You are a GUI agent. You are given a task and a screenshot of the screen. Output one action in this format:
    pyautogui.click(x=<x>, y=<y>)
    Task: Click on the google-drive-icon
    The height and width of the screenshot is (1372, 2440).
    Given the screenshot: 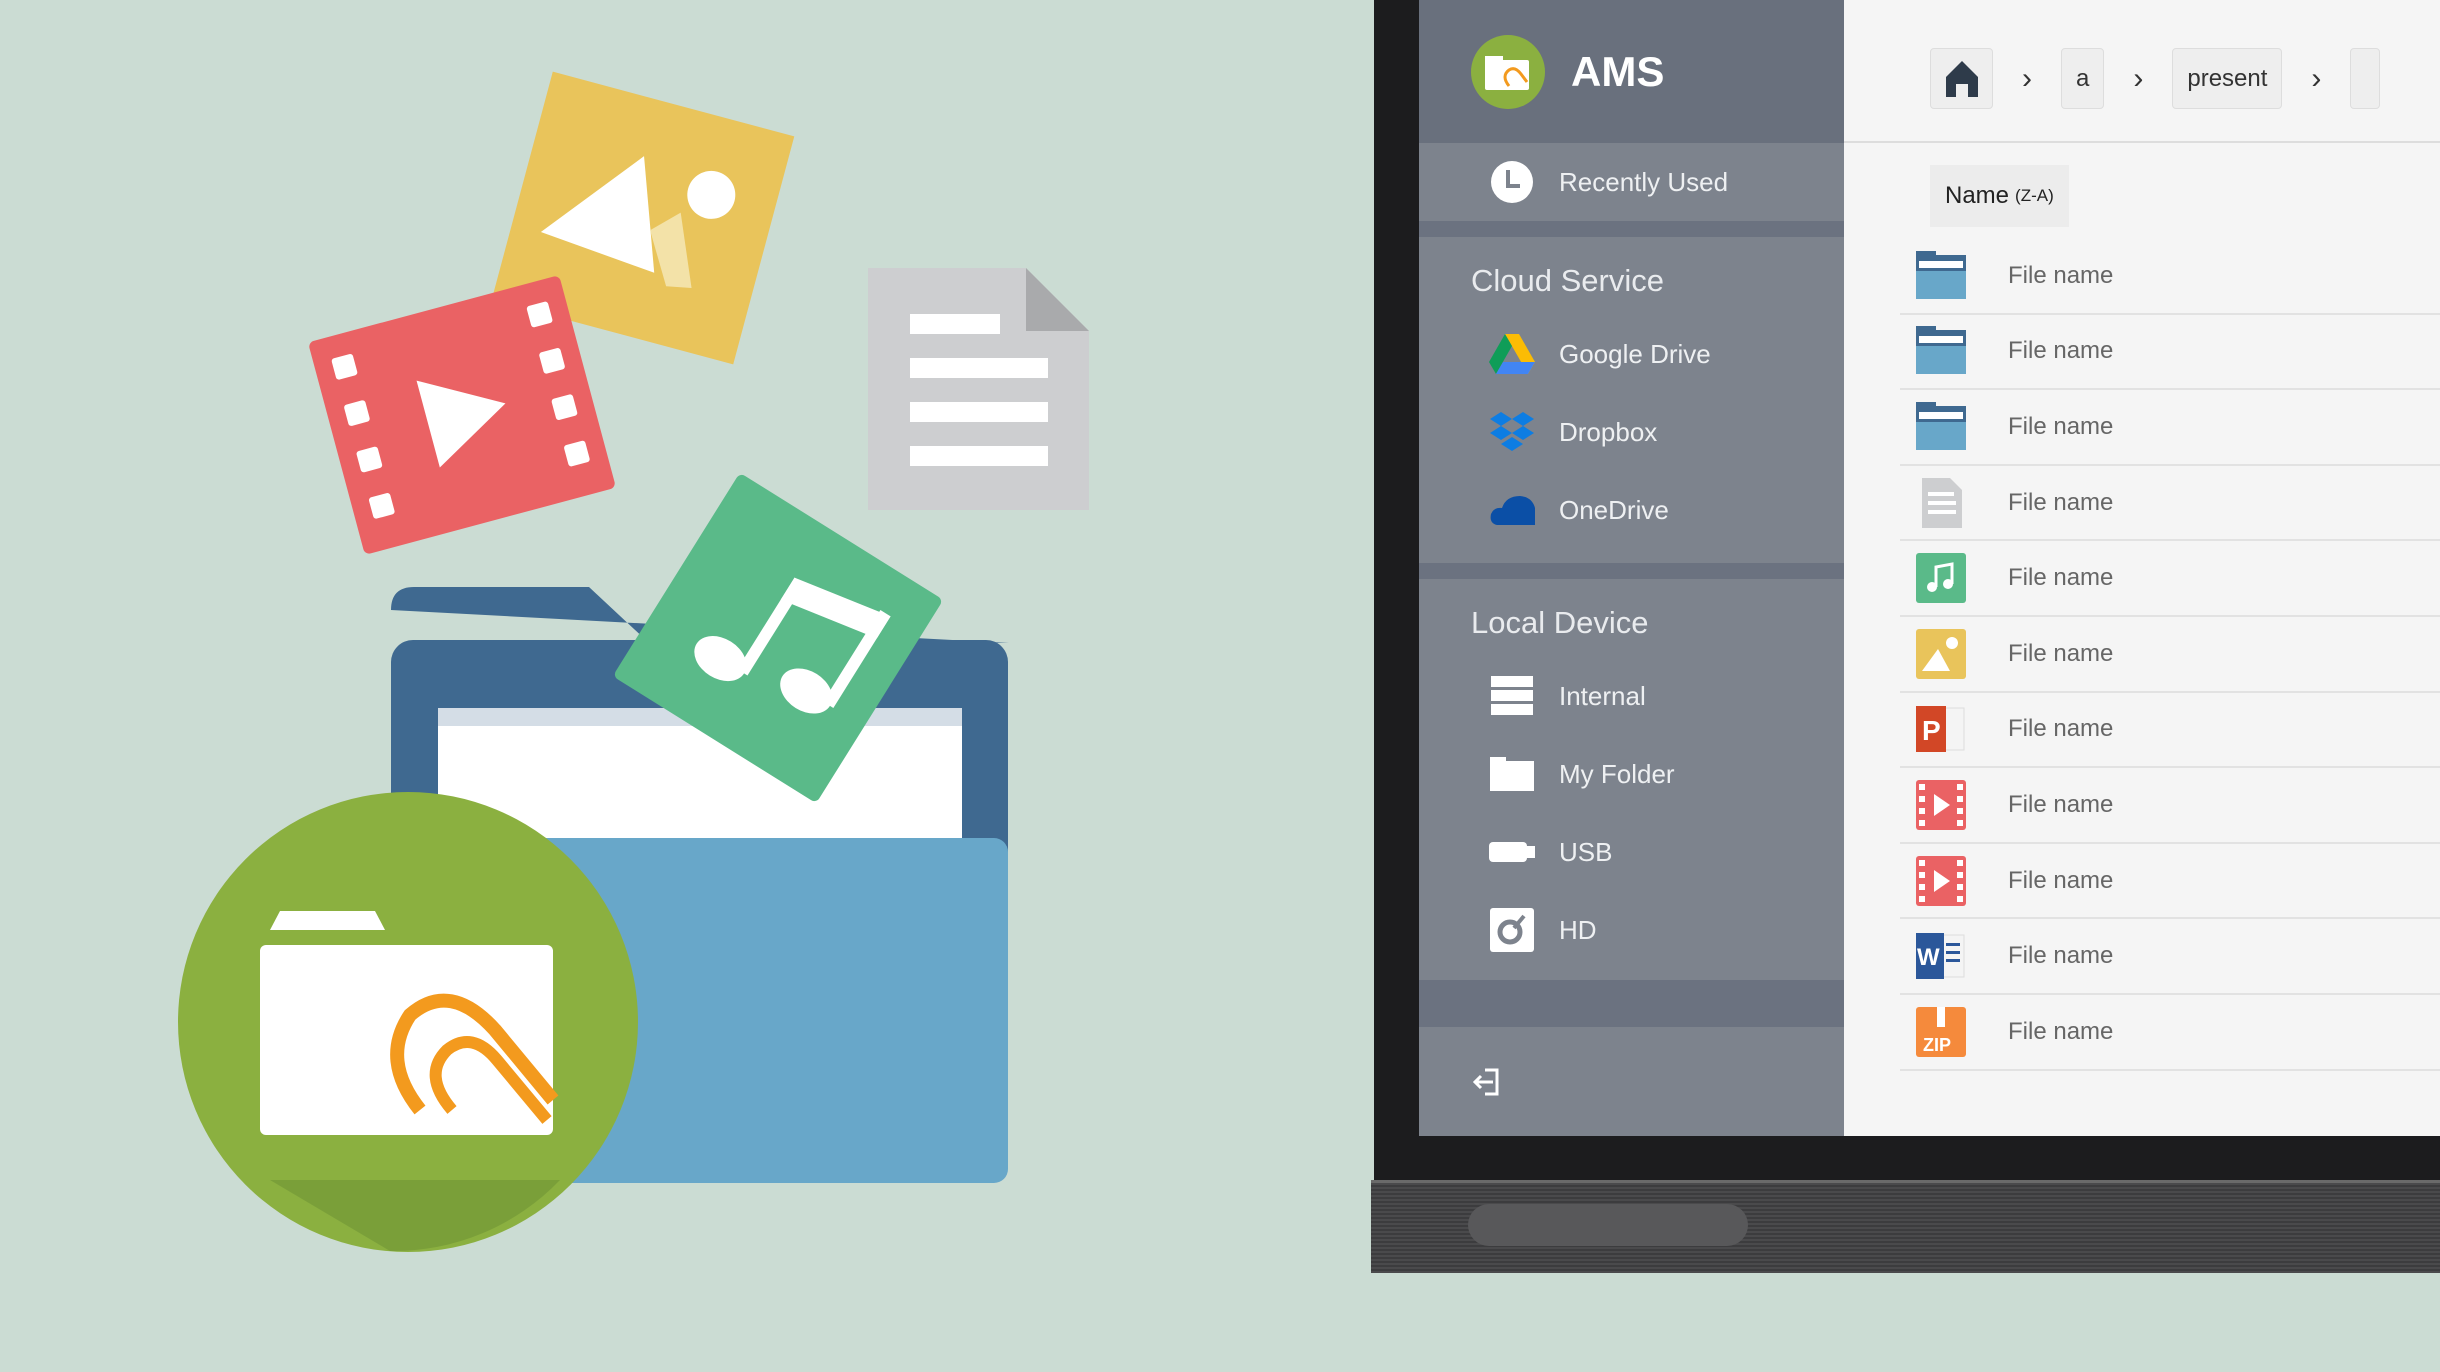 What is the action you would take?
    pyautogui.click(x=1512, y=354)
    